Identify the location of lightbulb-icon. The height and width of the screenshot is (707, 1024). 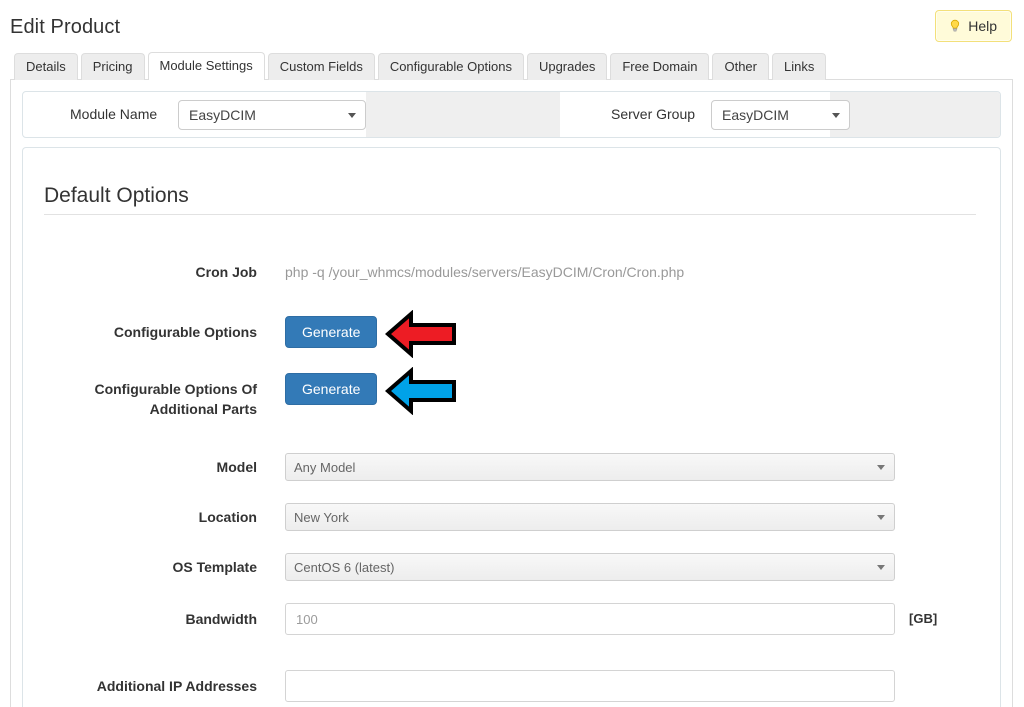
(955, 26).